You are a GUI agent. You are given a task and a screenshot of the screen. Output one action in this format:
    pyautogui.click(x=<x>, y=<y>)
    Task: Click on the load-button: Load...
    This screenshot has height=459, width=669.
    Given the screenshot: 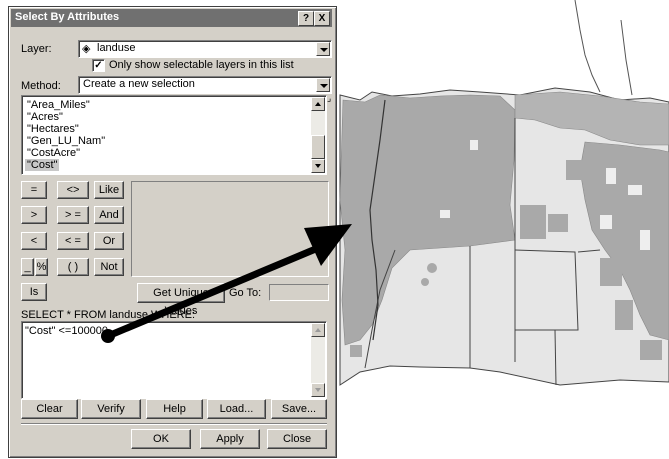 What is the action you would take?
    pyautogui.click(x=236, y=409)
    